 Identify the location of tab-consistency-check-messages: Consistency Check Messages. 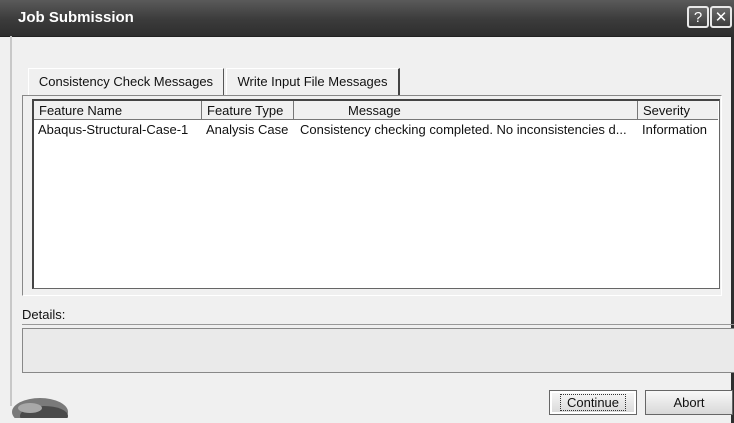
(126, 81).